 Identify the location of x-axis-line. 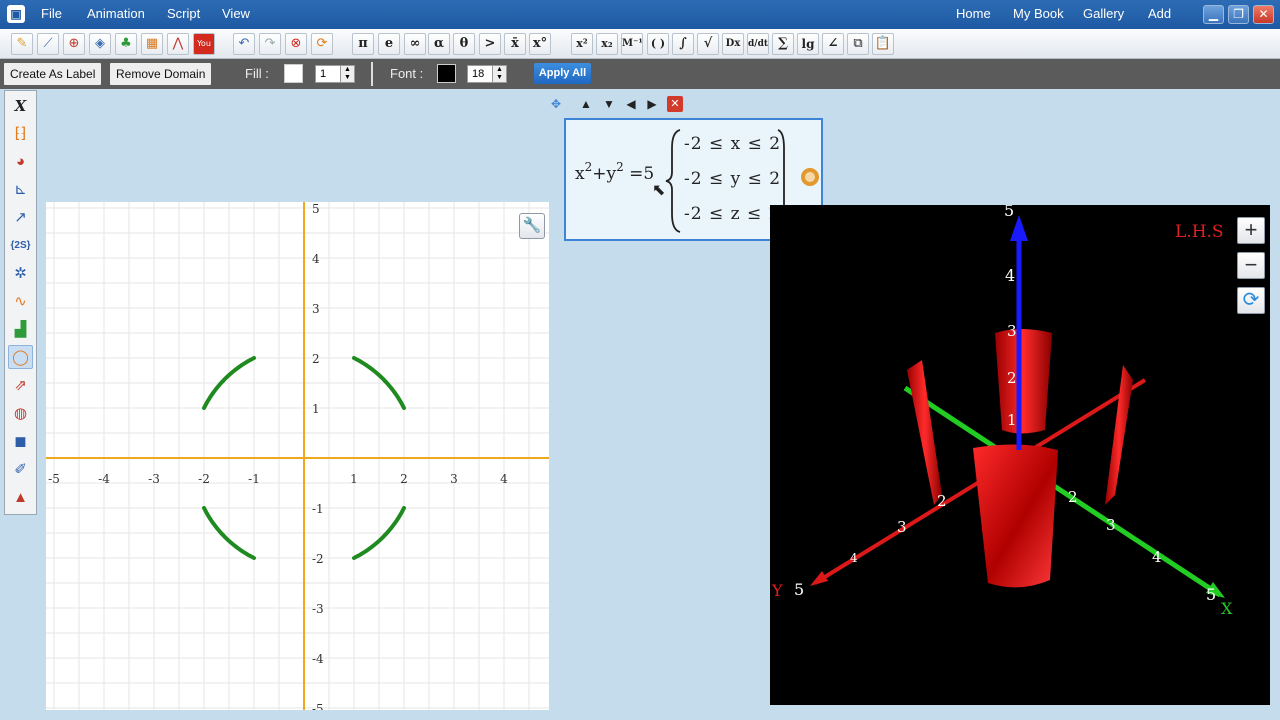
(1062, 491).